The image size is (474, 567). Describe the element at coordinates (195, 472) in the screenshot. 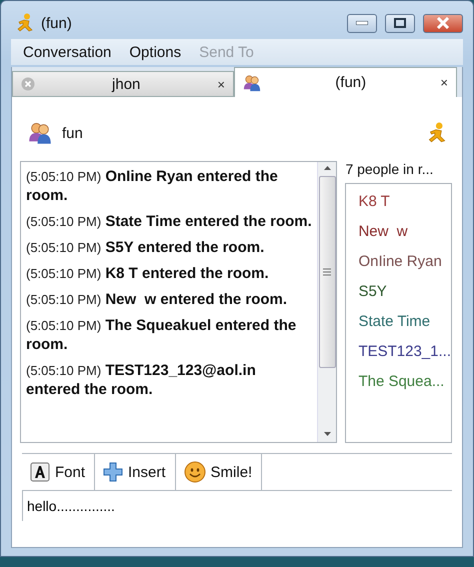

I see `smiley-icon` at that location.